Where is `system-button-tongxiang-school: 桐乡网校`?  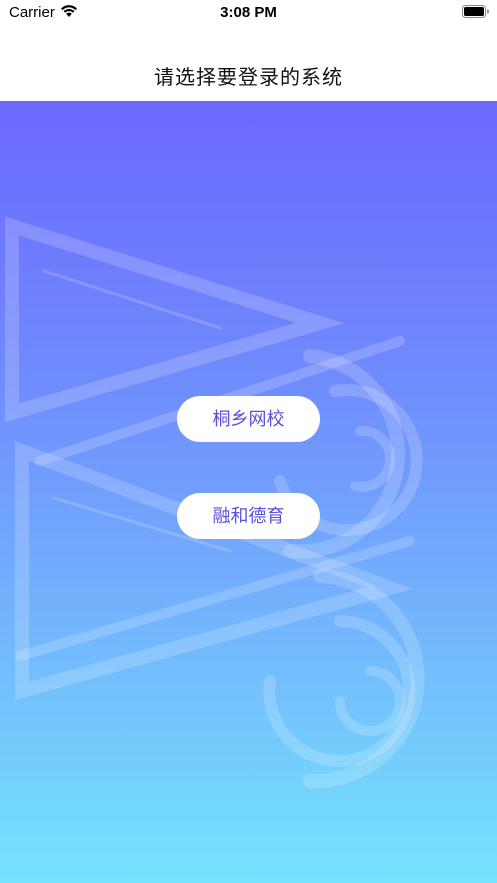 system-button-tongxiang-school: 桐乡网校 is located at coordinates (248, 419).